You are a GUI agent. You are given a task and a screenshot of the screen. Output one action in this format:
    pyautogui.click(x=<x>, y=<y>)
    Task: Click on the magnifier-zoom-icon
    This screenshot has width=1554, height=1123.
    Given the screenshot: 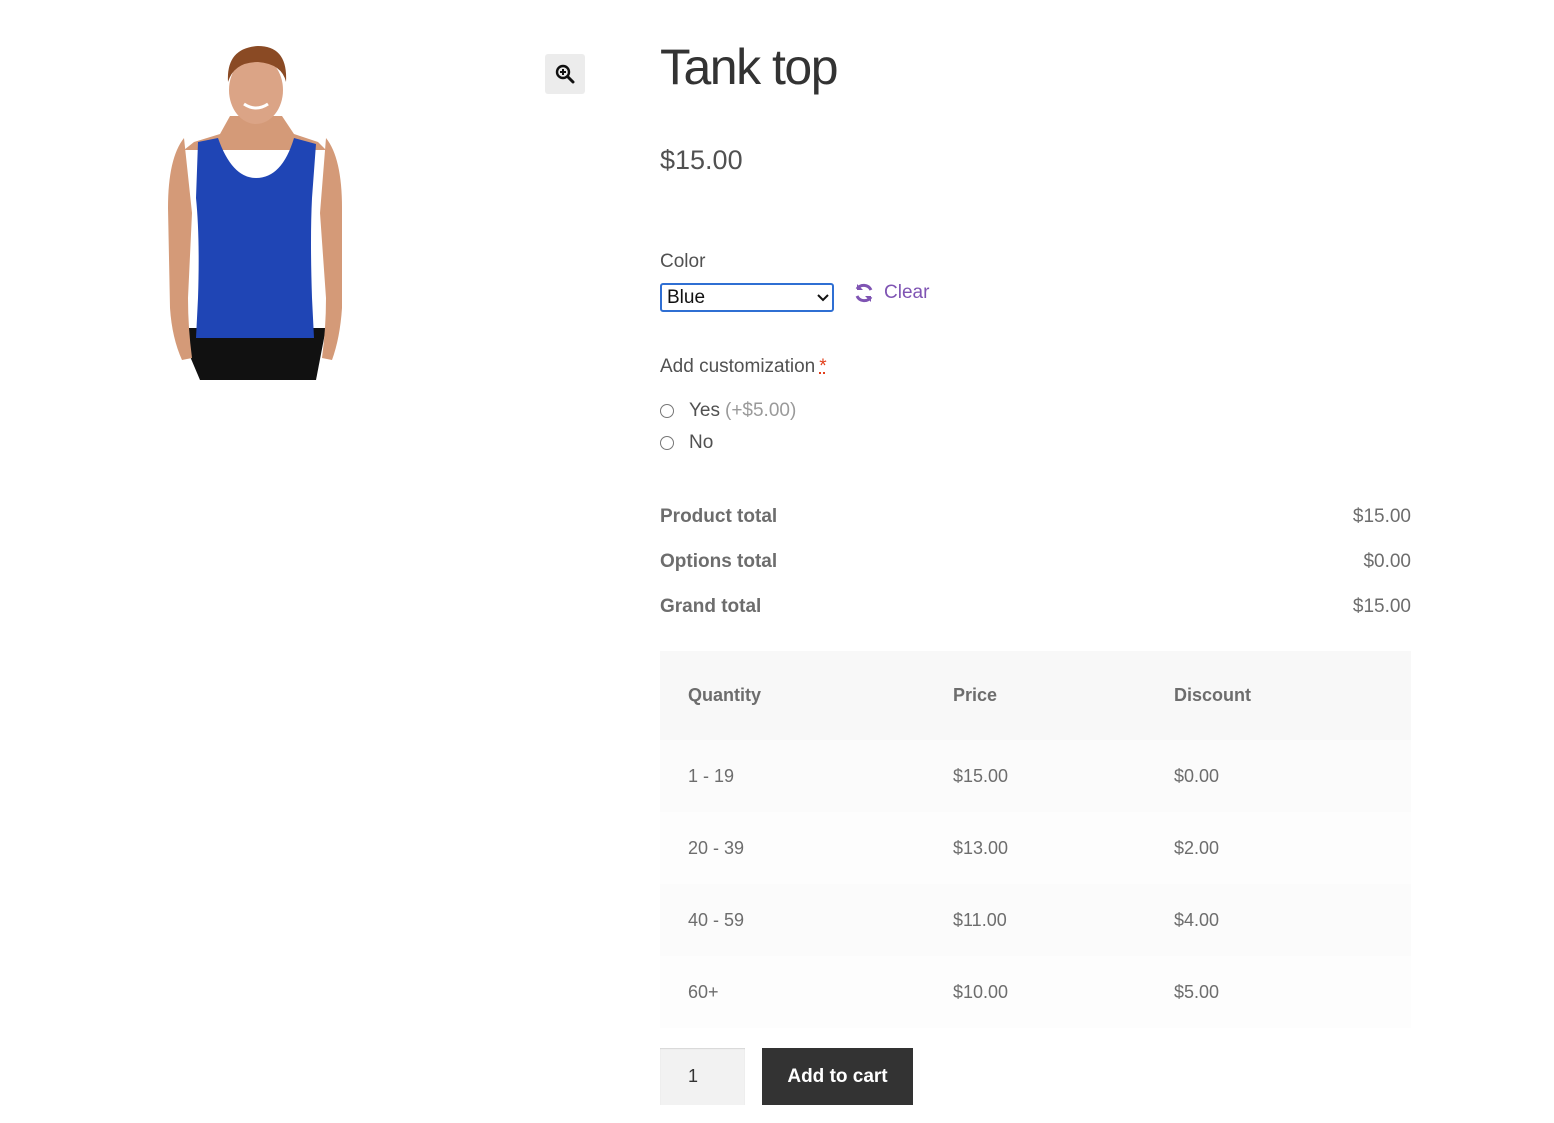 What is the action you would take?
    pyautogui.click(x=565, y=74)
    